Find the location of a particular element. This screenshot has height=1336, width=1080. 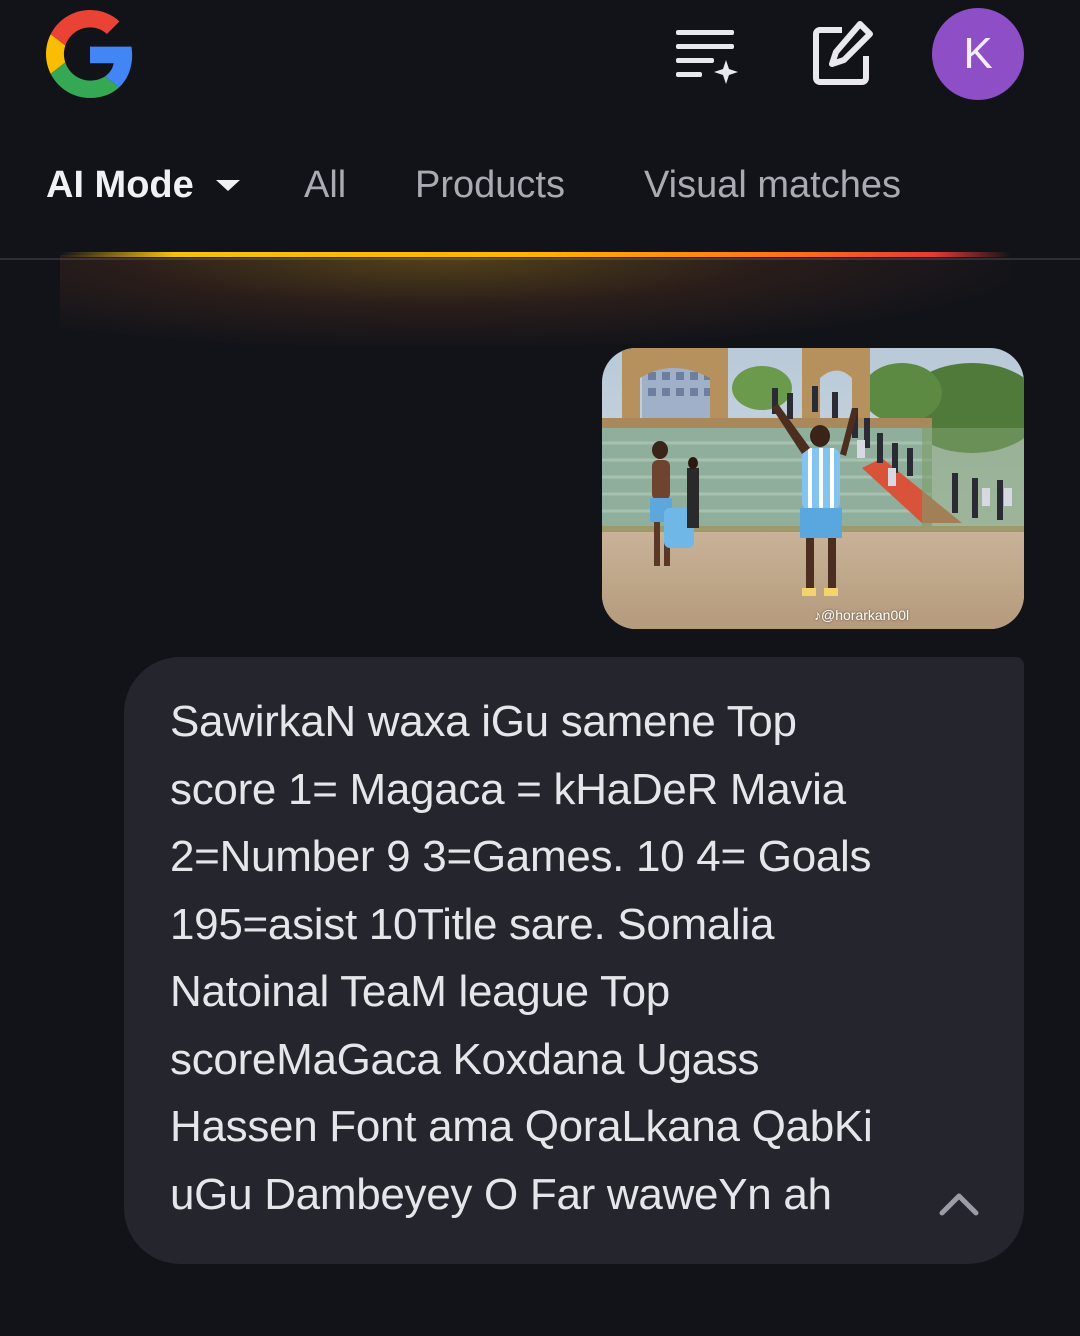

edit-square-icon is located at coordinates (842, 54).